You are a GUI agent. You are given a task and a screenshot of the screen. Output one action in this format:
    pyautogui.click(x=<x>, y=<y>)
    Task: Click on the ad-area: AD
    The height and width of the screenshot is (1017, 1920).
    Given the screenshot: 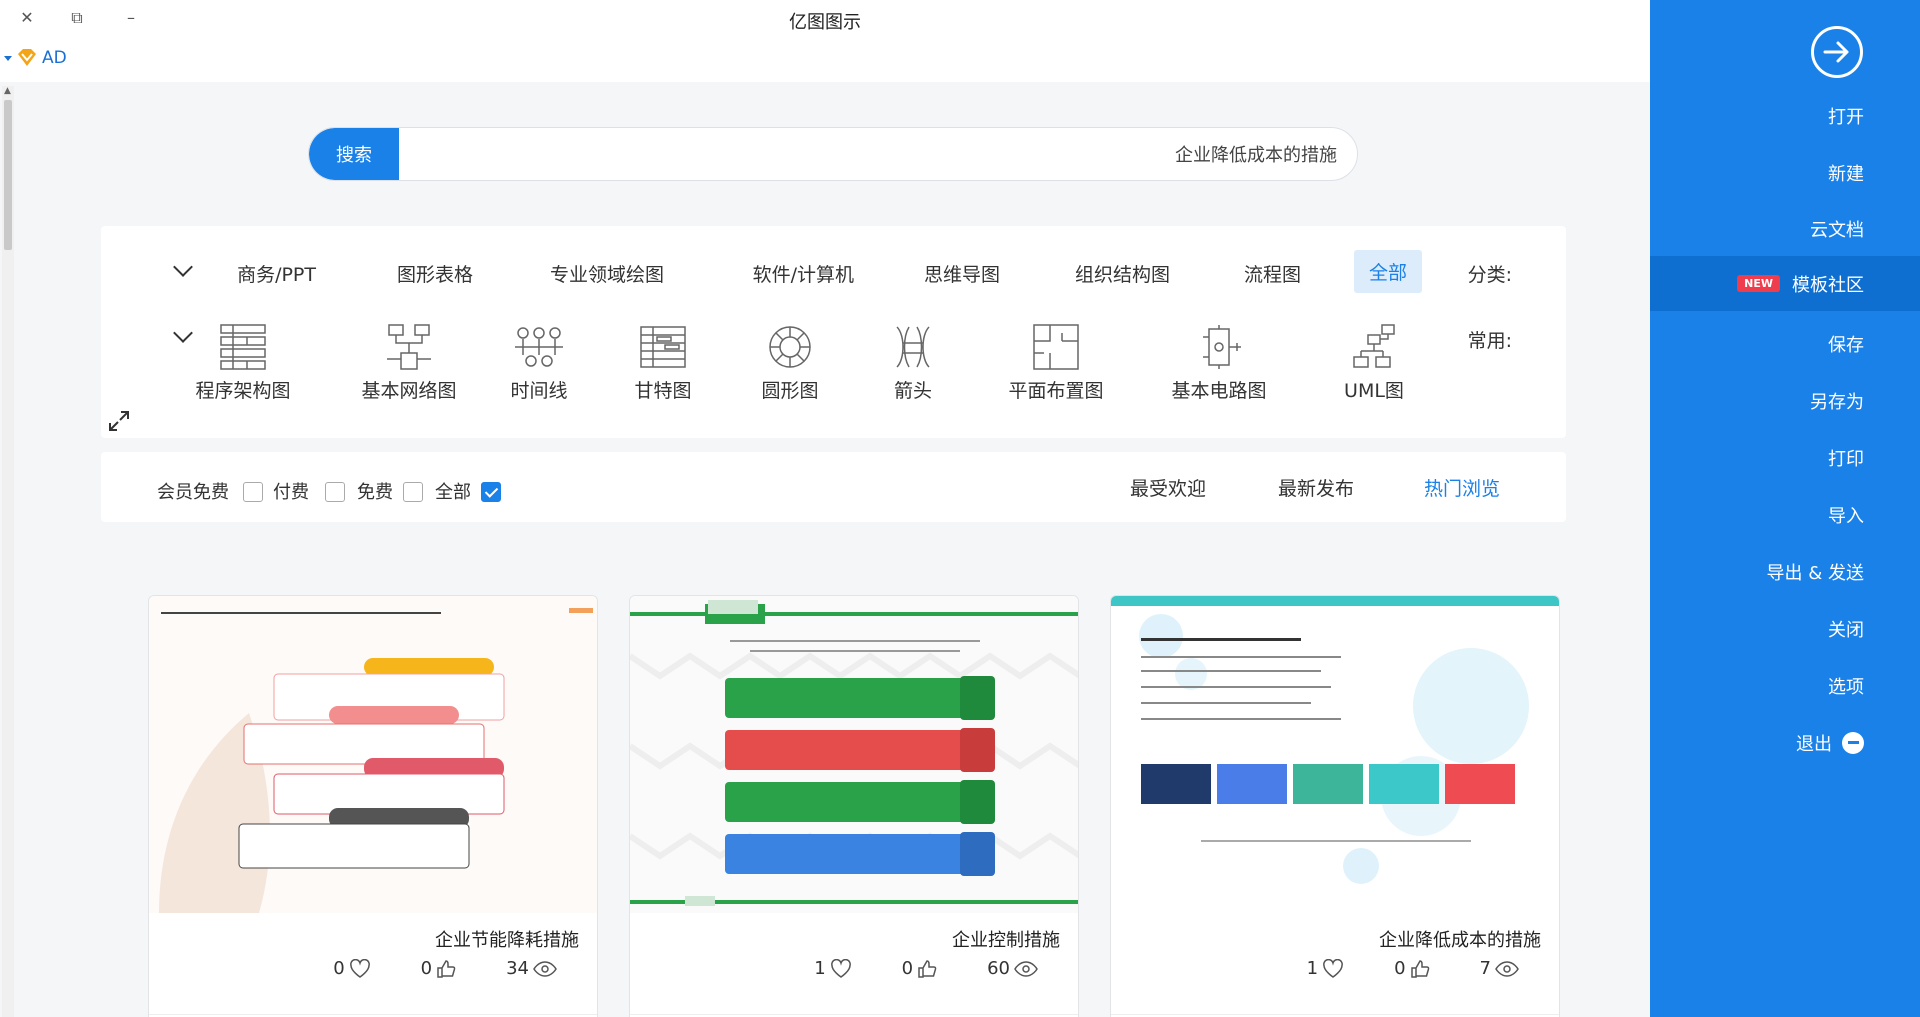 What is the action you would take?
    pyautogui.click(x=33, y=58)
    